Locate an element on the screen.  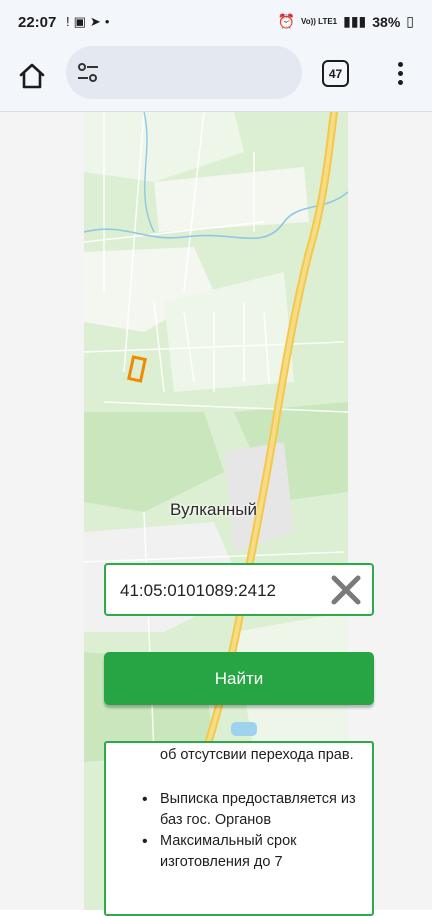
telegram-icon: ➤ is located at coordinates (97, 21).